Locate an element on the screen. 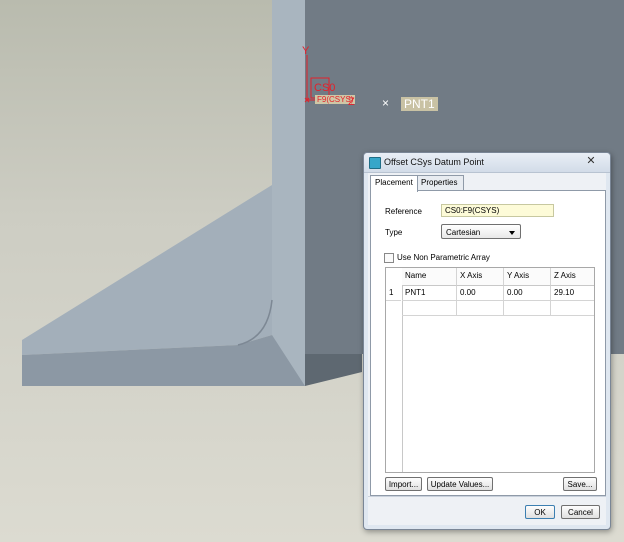  type-label: Type is located at coordinates (394, 232).